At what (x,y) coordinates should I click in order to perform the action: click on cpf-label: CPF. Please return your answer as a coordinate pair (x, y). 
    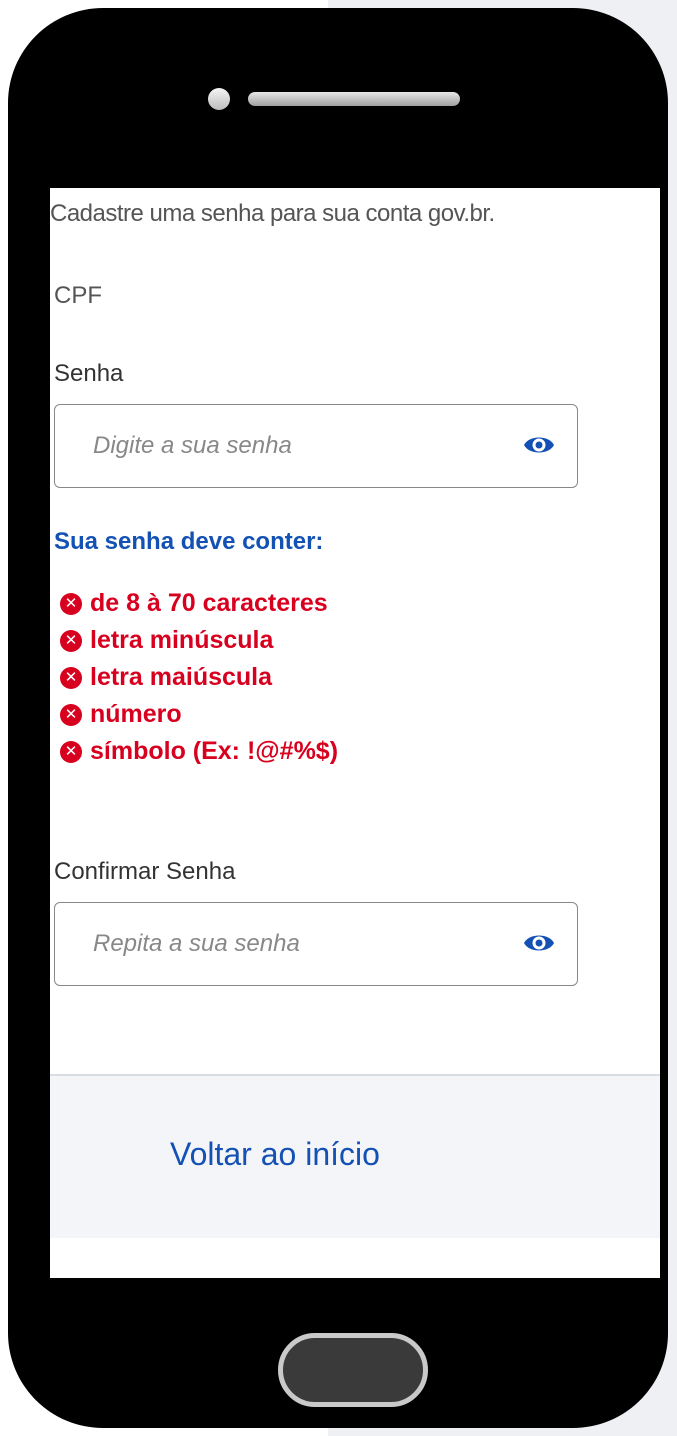
    Looking at the image, I should click on (78, 295).